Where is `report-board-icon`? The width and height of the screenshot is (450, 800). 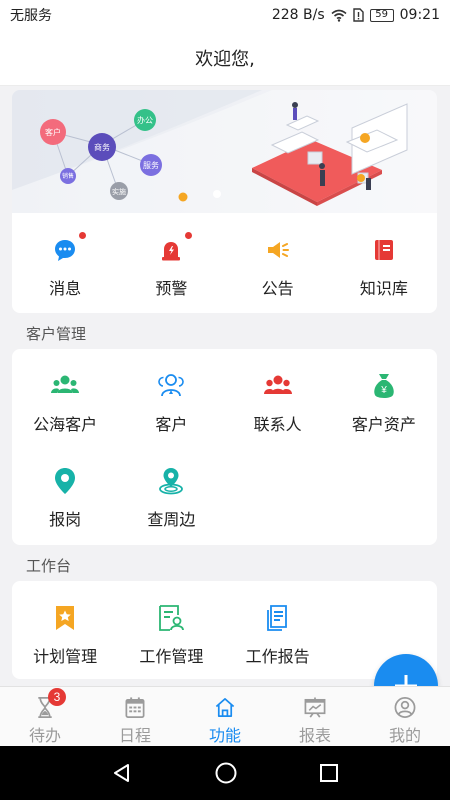 report-board-icon is located at coordinates (315, 707).